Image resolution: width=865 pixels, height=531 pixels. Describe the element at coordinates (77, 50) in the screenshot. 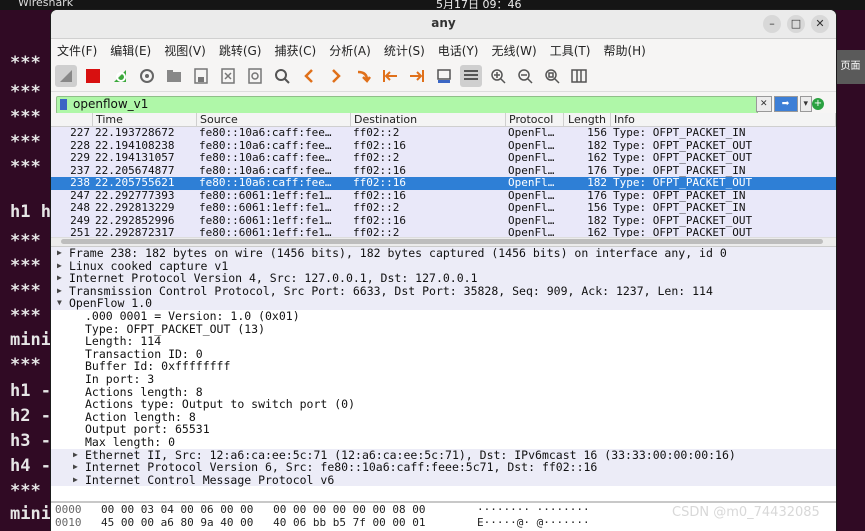

I see `menu-item: 文件(F)` at that location.